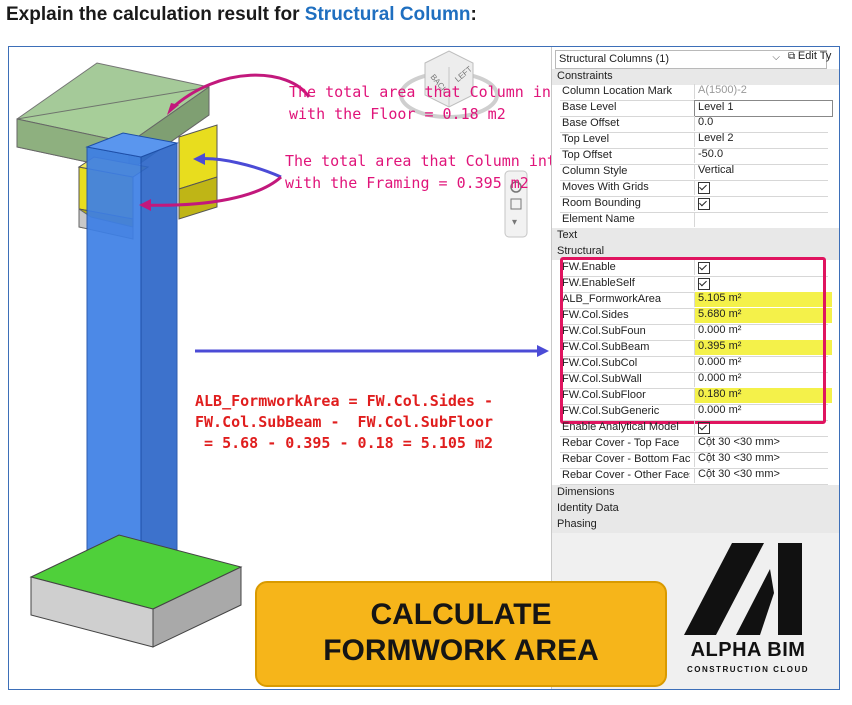 The height and width of the screenshot is (705, 852). I want to click on type-selector: Structural Columns (1) ⌵, so click(691, 59).